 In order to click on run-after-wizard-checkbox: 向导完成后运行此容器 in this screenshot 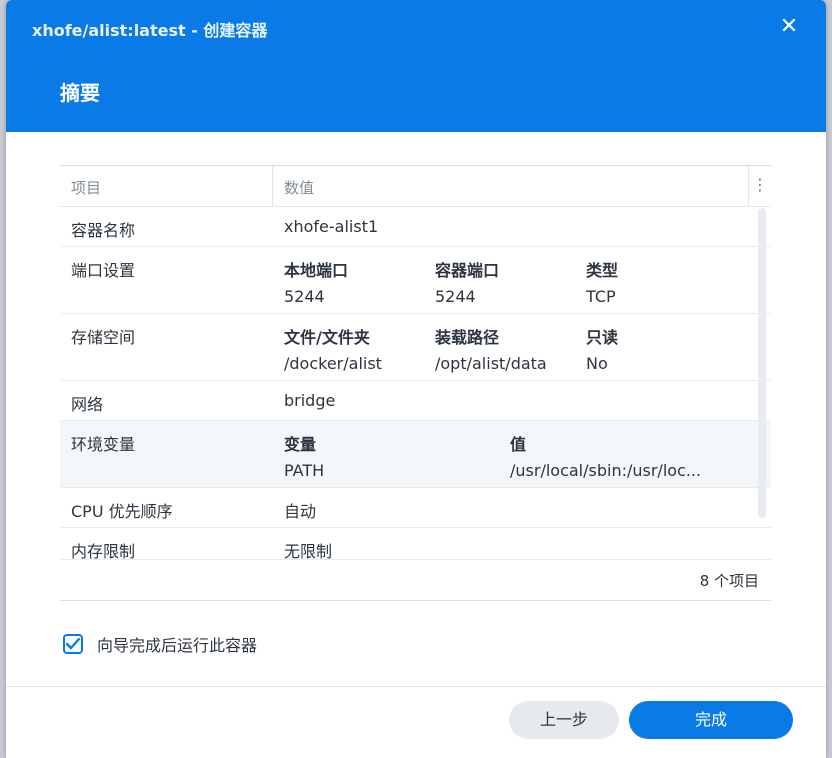, I will do `click(160, 644)`.